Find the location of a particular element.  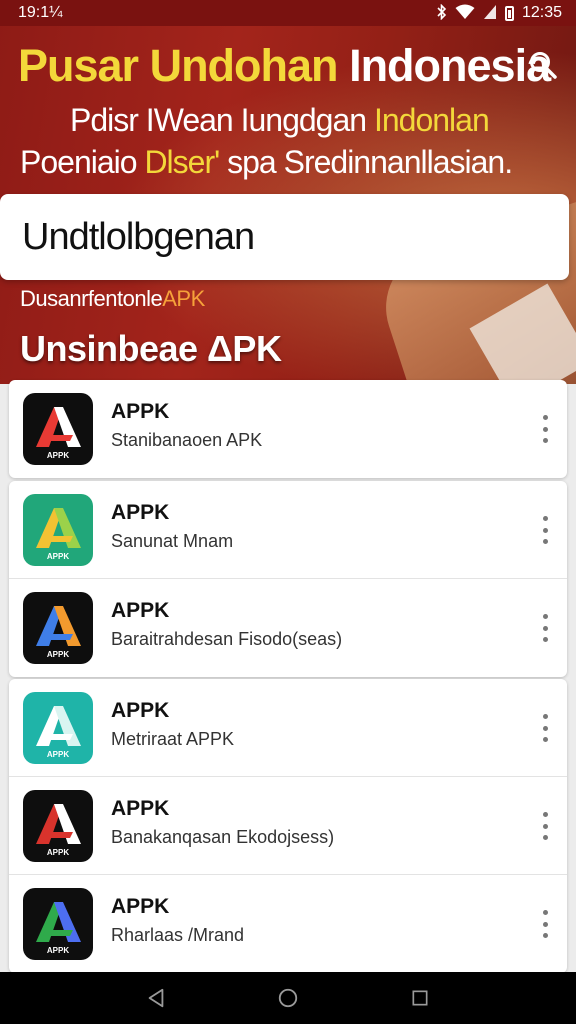

app-logo-blue-orange-icon: APPK is located at coordinates (58, 628).